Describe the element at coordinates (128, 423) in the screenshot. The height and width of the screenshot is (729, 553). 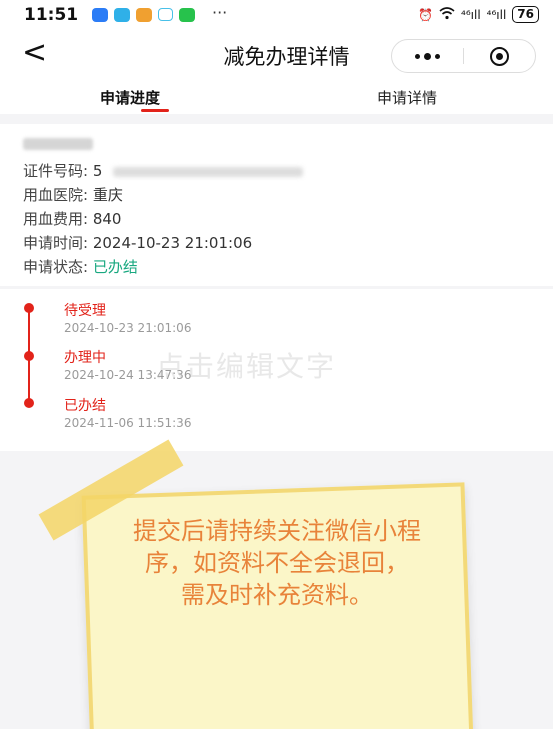
I see `timeline-step-time: 2024-11-06 11:51:36` at that location.